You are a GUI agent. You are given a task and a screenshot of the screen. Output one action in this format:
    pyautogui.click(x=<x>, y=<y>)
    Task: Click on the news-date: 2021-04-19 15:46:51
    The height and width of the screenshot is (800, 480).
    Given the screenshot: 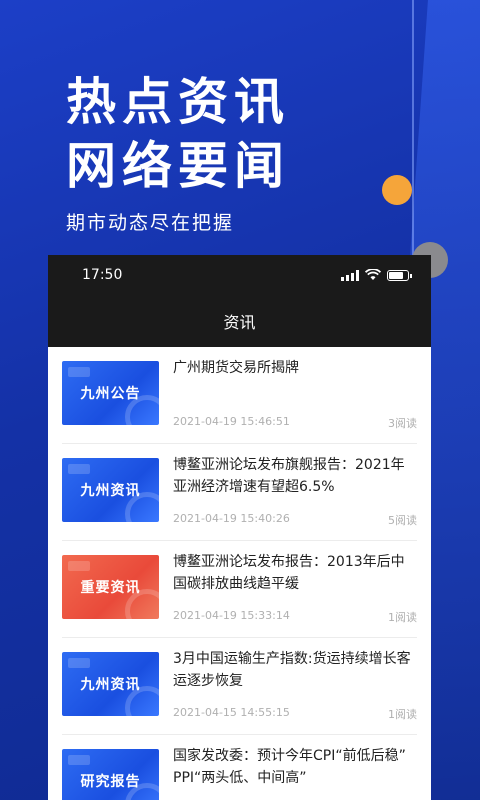 What is the action you would take?
    pyautogui.click(x=231, y=421)
    